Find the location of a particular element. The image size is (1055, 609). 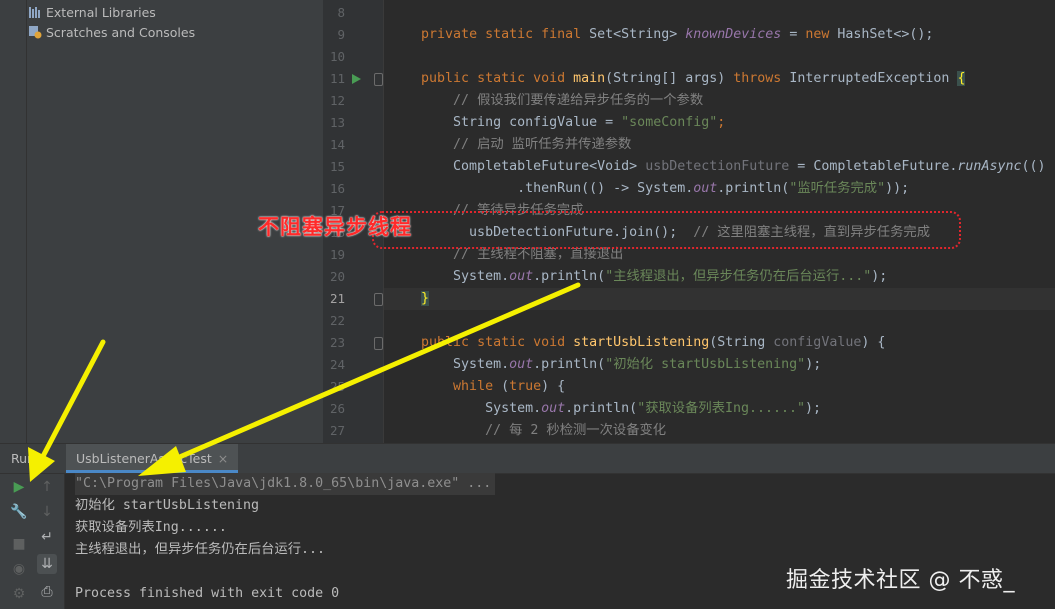

watermark: 掘金技术社区 @ 不惑_ is located at coordinates (900, 580).